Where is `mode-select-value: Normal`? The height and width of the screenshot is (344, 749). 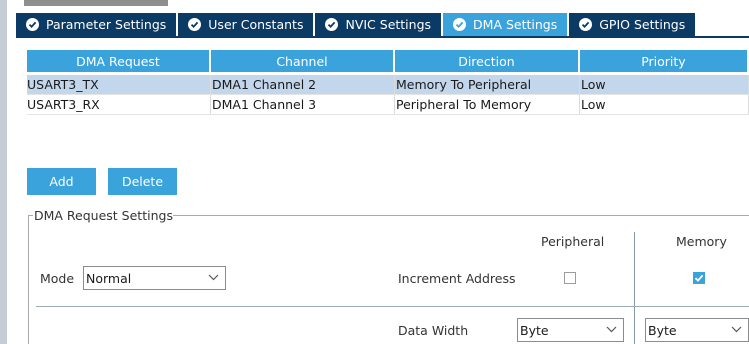 mode-select-value: Normal is located at coordinates (109, 278).